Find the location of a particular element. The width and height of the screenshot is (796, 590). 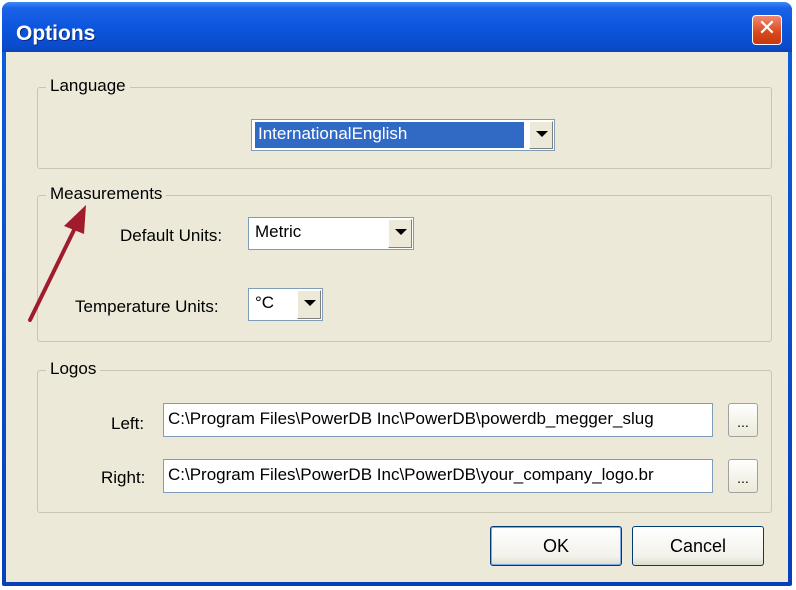

cancel-button: Cancel is located at coordinates (698, 546).